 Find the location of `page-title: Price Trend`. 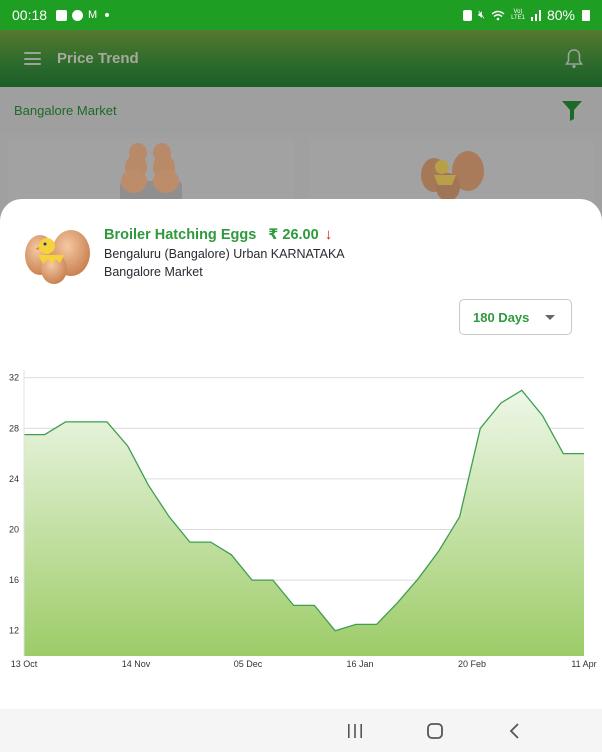

page-title: Price Trend is located at coordinates (98, 58).